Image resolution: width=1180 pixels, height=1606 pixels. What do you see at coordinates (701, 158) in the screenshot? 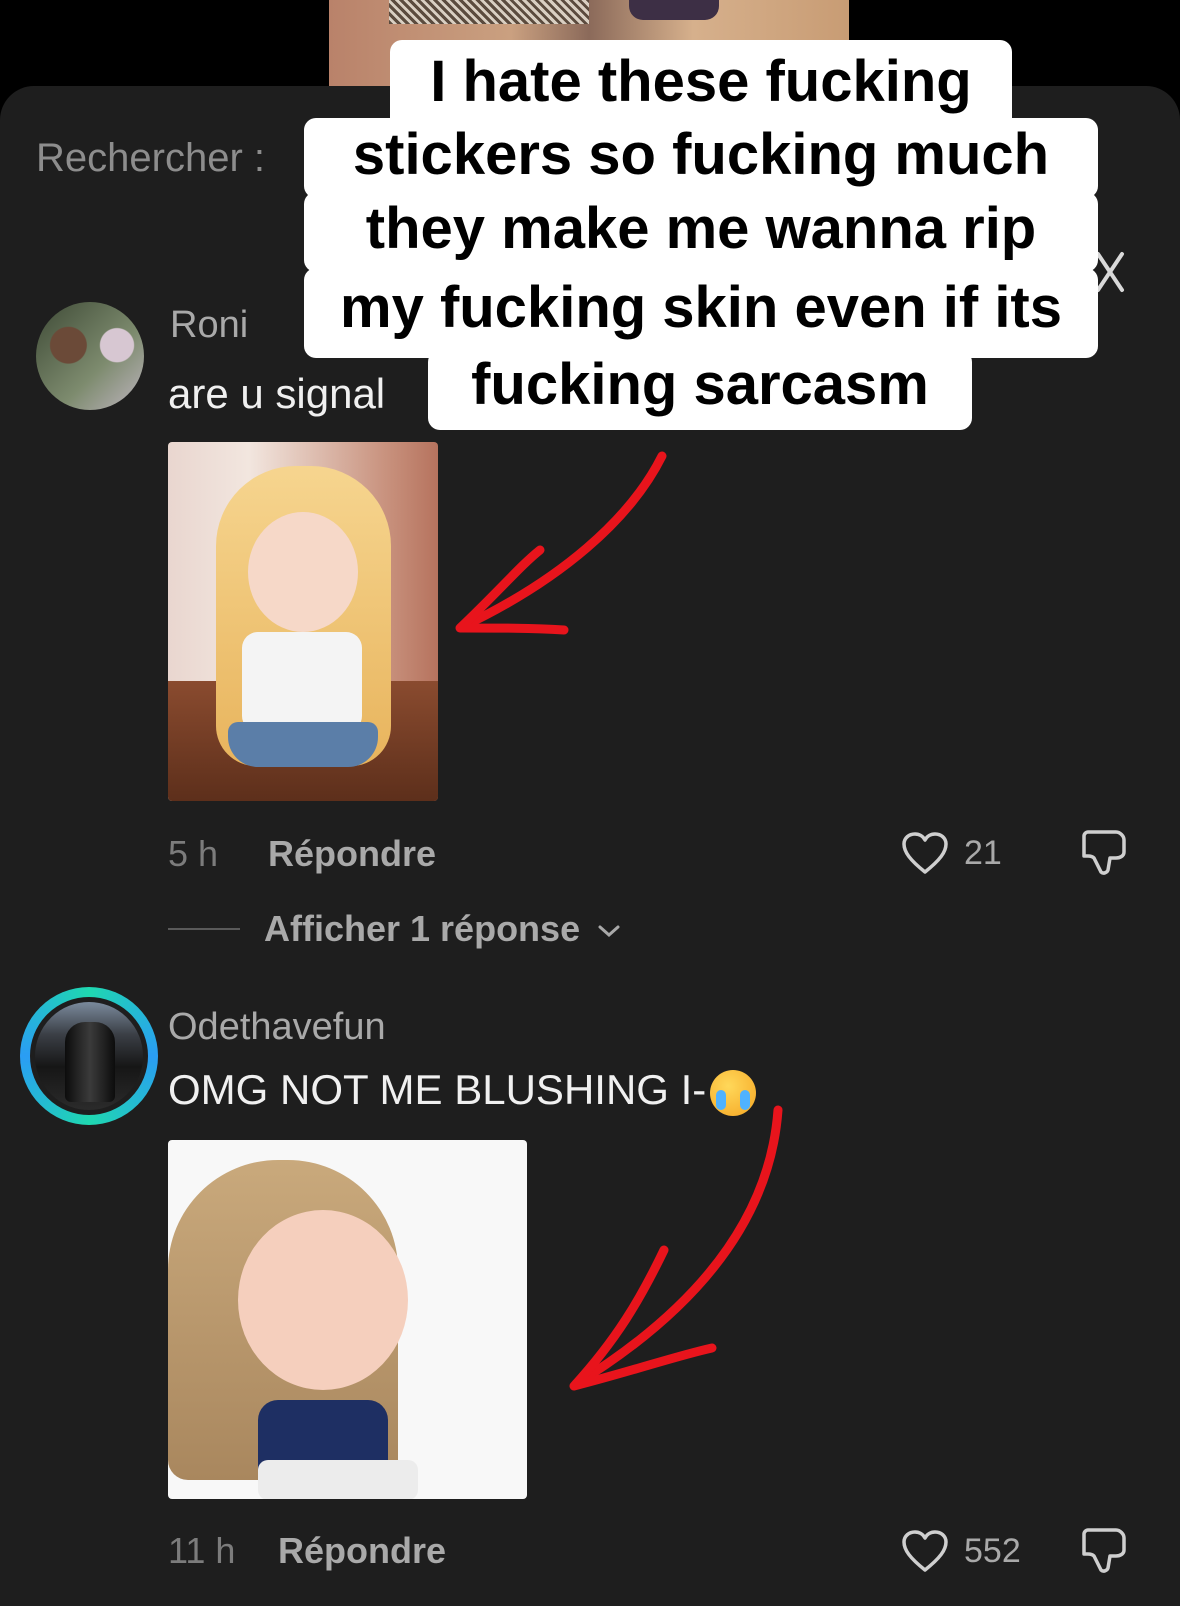
I see `caption-line: stickers so fucking much` at bounding box center [701, 158].